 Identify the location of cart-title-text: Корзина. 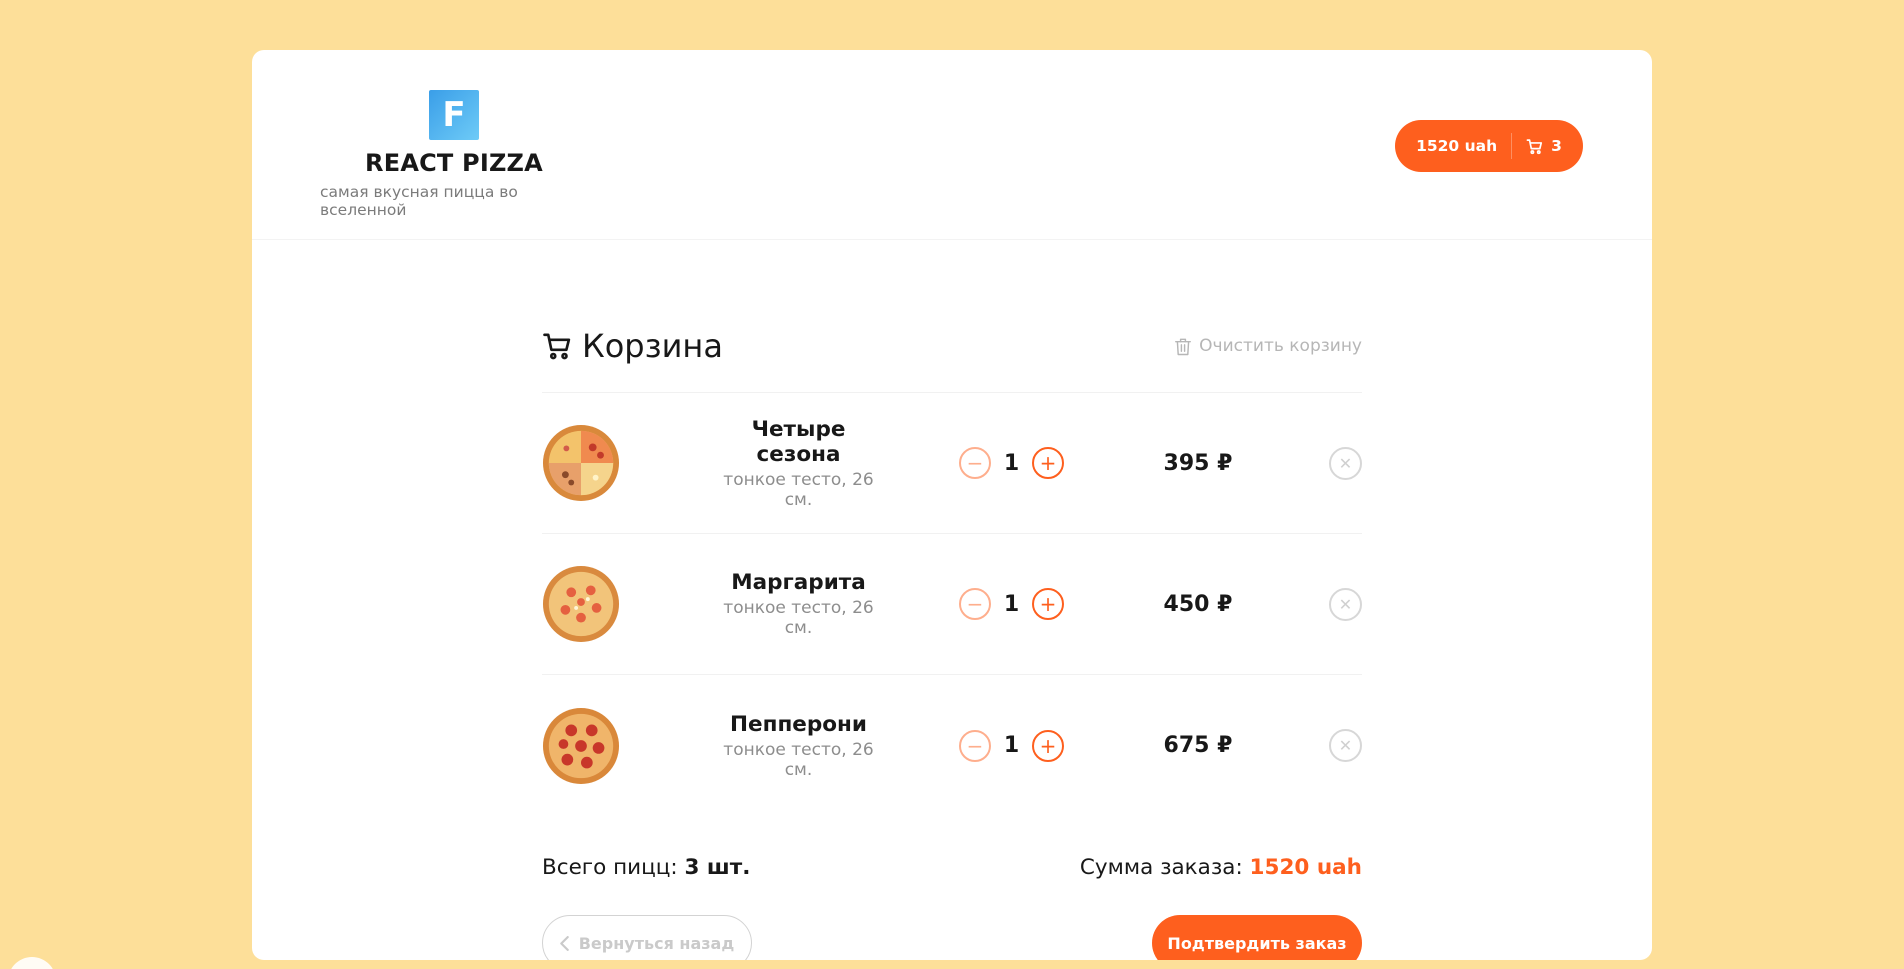
(652, 346).